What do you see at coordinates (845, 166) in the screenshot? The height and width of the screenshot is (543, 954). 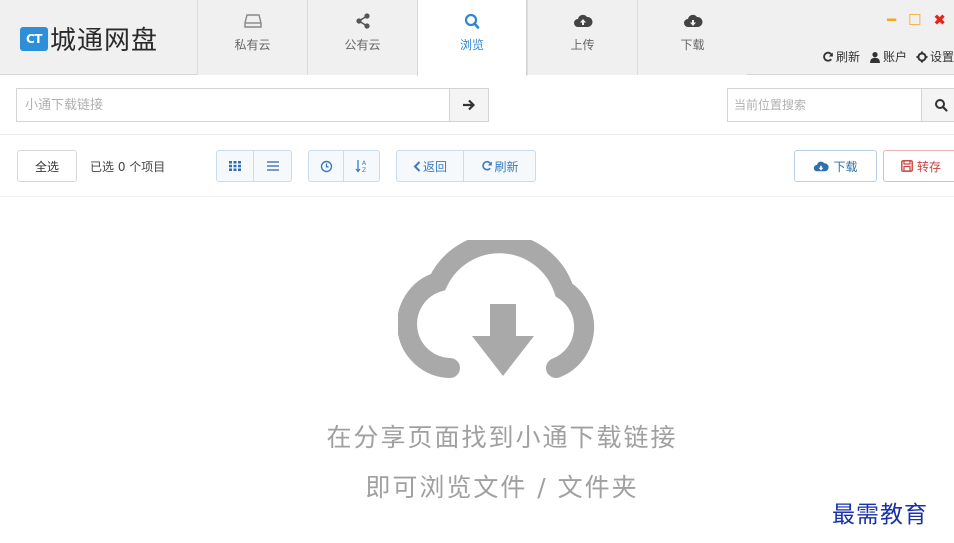 I see `download-label: 下载` at bounding box center [845, 166].